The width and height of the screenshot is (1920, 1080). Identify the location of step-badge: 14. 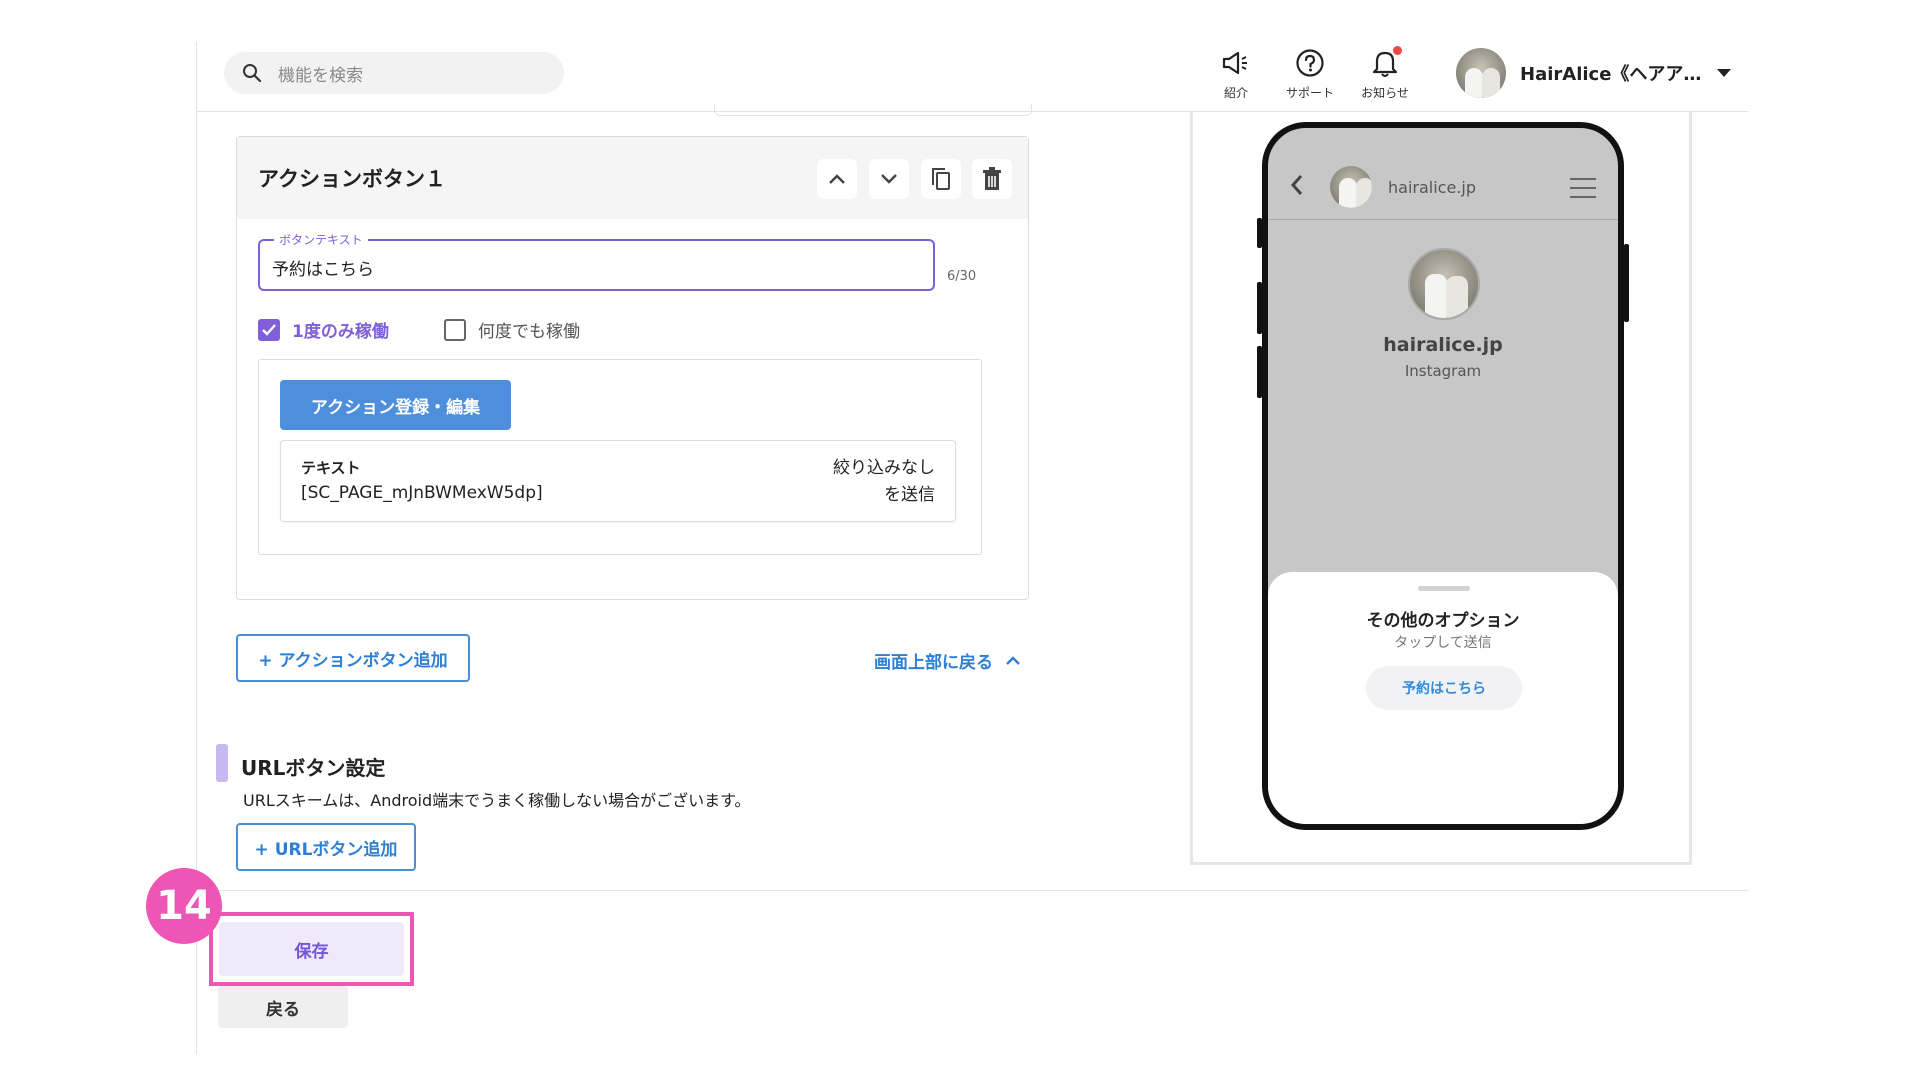
(184, 906).